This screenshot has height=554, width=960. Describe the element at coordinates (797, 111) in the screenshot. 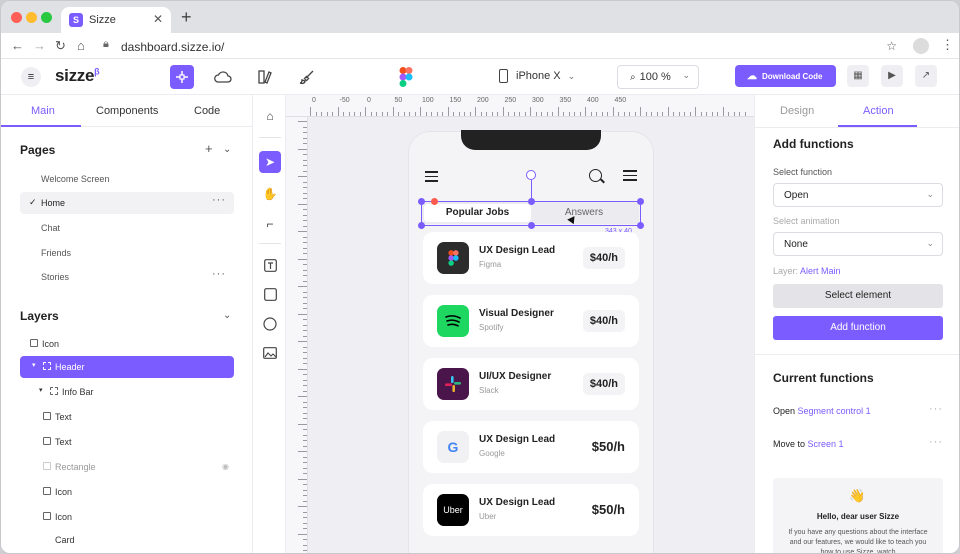

I see `tab-design: Design` at that location.